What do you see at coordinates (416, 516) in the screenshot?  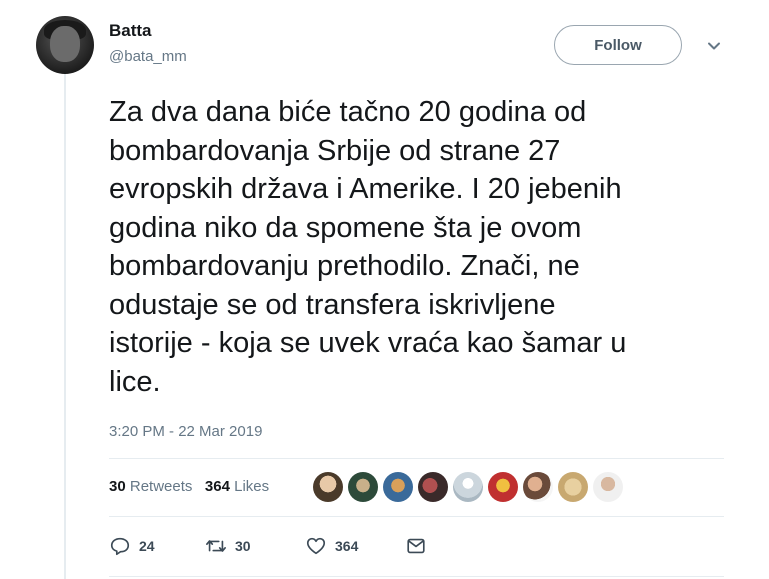 I see `stats-bottom-divider` at bounding box center [416, 516].